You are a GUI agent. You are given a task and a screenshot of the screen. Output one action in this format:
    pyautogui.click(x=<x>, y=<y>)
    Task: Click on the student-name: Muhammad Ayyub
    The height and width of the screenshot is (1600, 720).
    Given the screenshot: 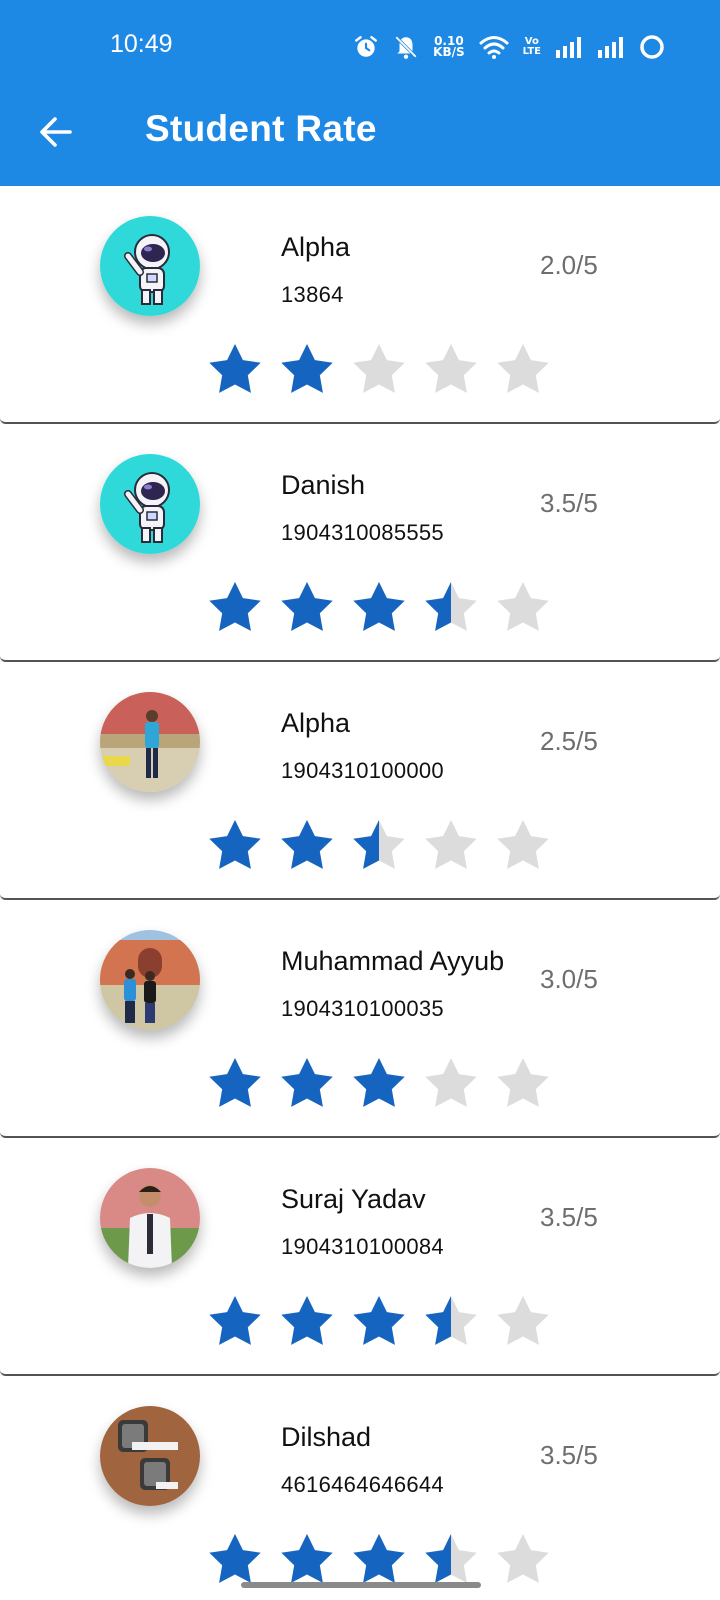 What is the action you would take?
    pyautogui.click(x=393, y=961)
    